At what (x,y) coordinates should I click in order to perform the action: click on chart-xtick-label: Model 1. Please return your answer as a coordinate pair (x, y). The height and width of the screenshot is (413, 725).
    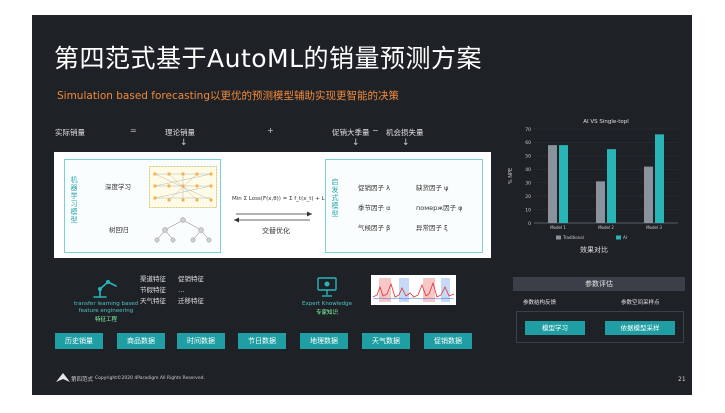
    Looking at the image, I should click on (558, 227).